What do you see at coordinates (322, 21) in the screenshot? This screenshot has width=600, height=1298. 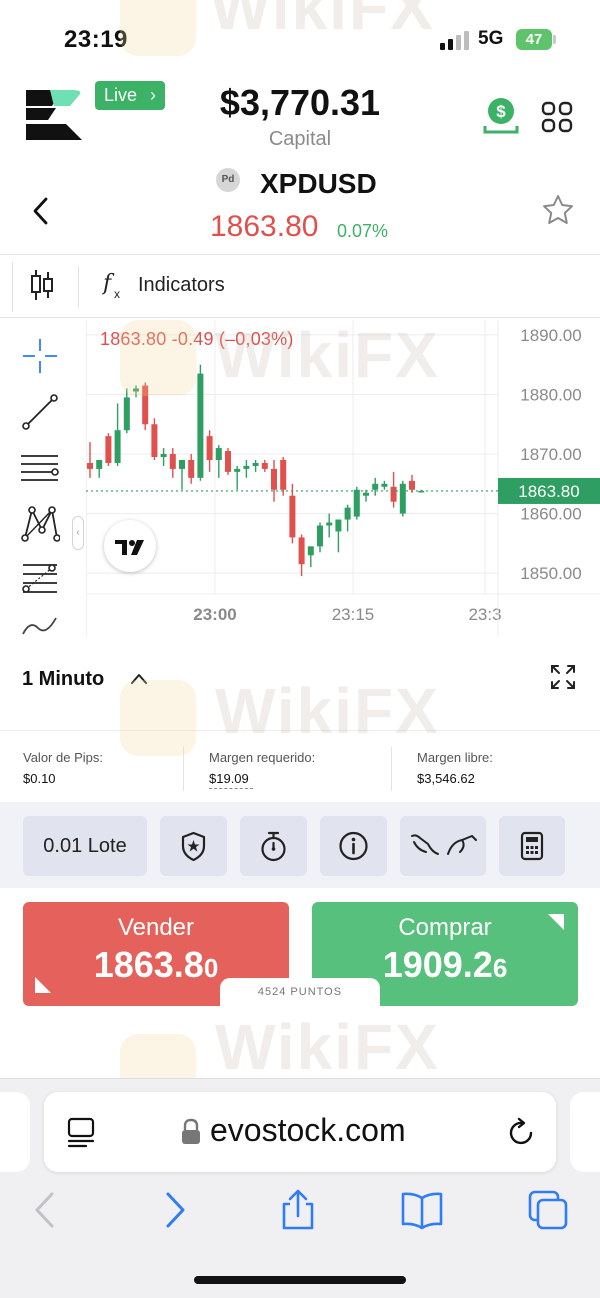 I see `watermark-text: WikiFX` at bounding box center [322, 21].